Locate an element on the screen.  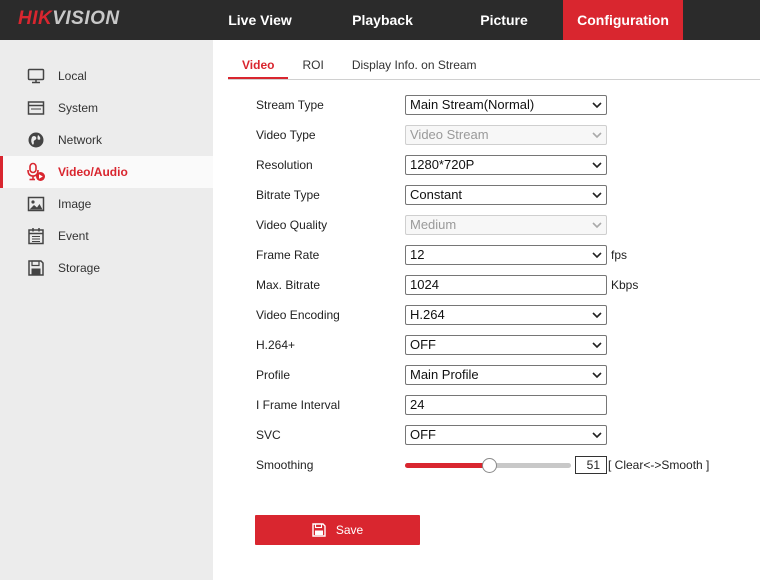
bitrate-type-label: Bitrate Type is located at coordinates (288, 195).